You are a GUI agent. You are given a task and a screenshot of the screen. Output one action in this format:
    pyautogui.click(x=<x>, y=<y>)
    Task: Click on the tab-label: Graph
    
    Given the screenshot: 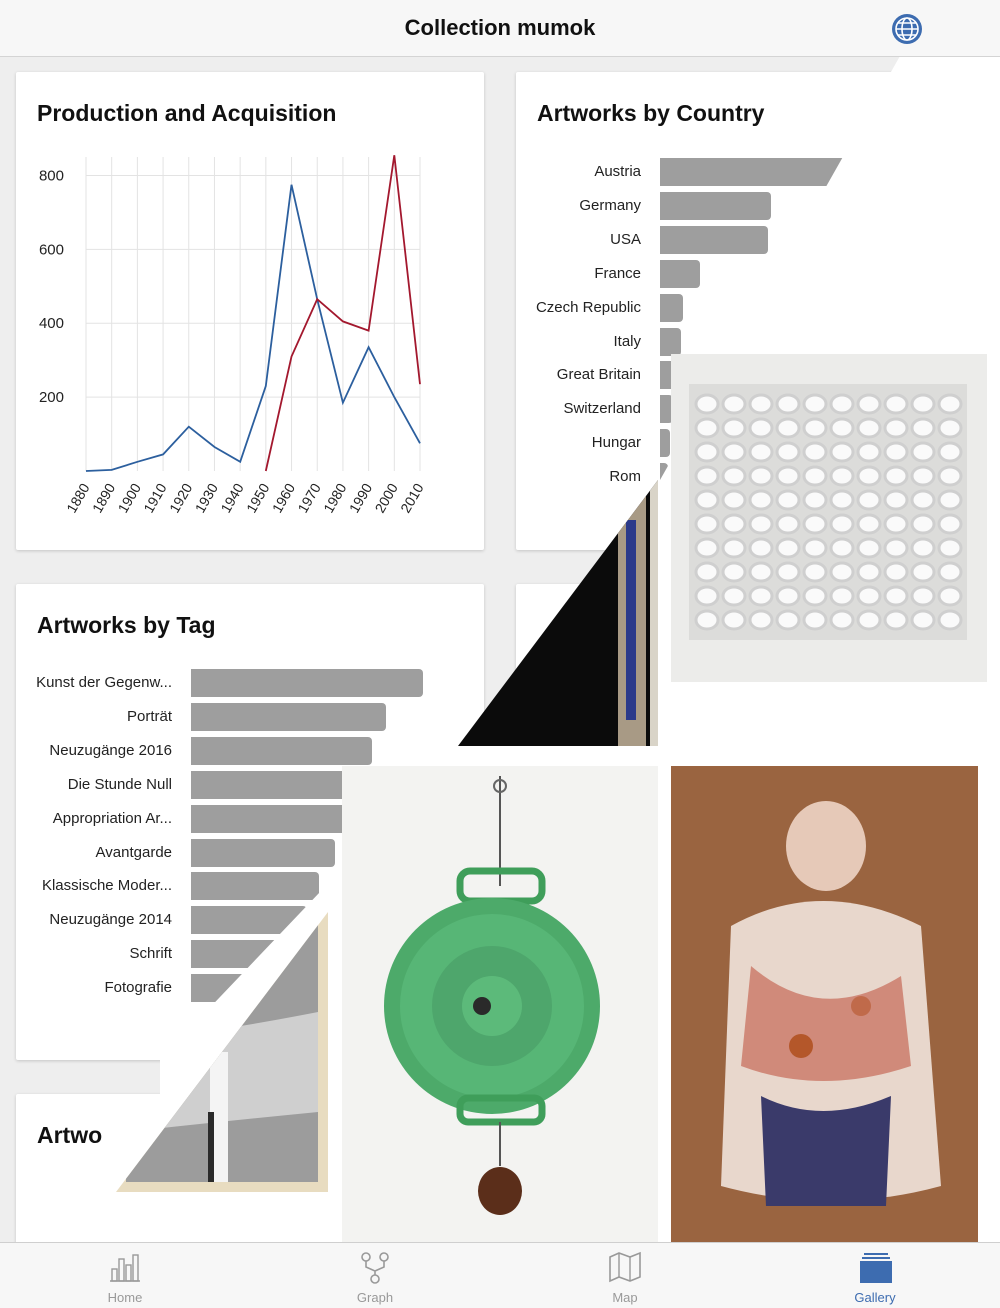 What is the action you would take?
    pyautogui.click(x=375, y=1297)
    